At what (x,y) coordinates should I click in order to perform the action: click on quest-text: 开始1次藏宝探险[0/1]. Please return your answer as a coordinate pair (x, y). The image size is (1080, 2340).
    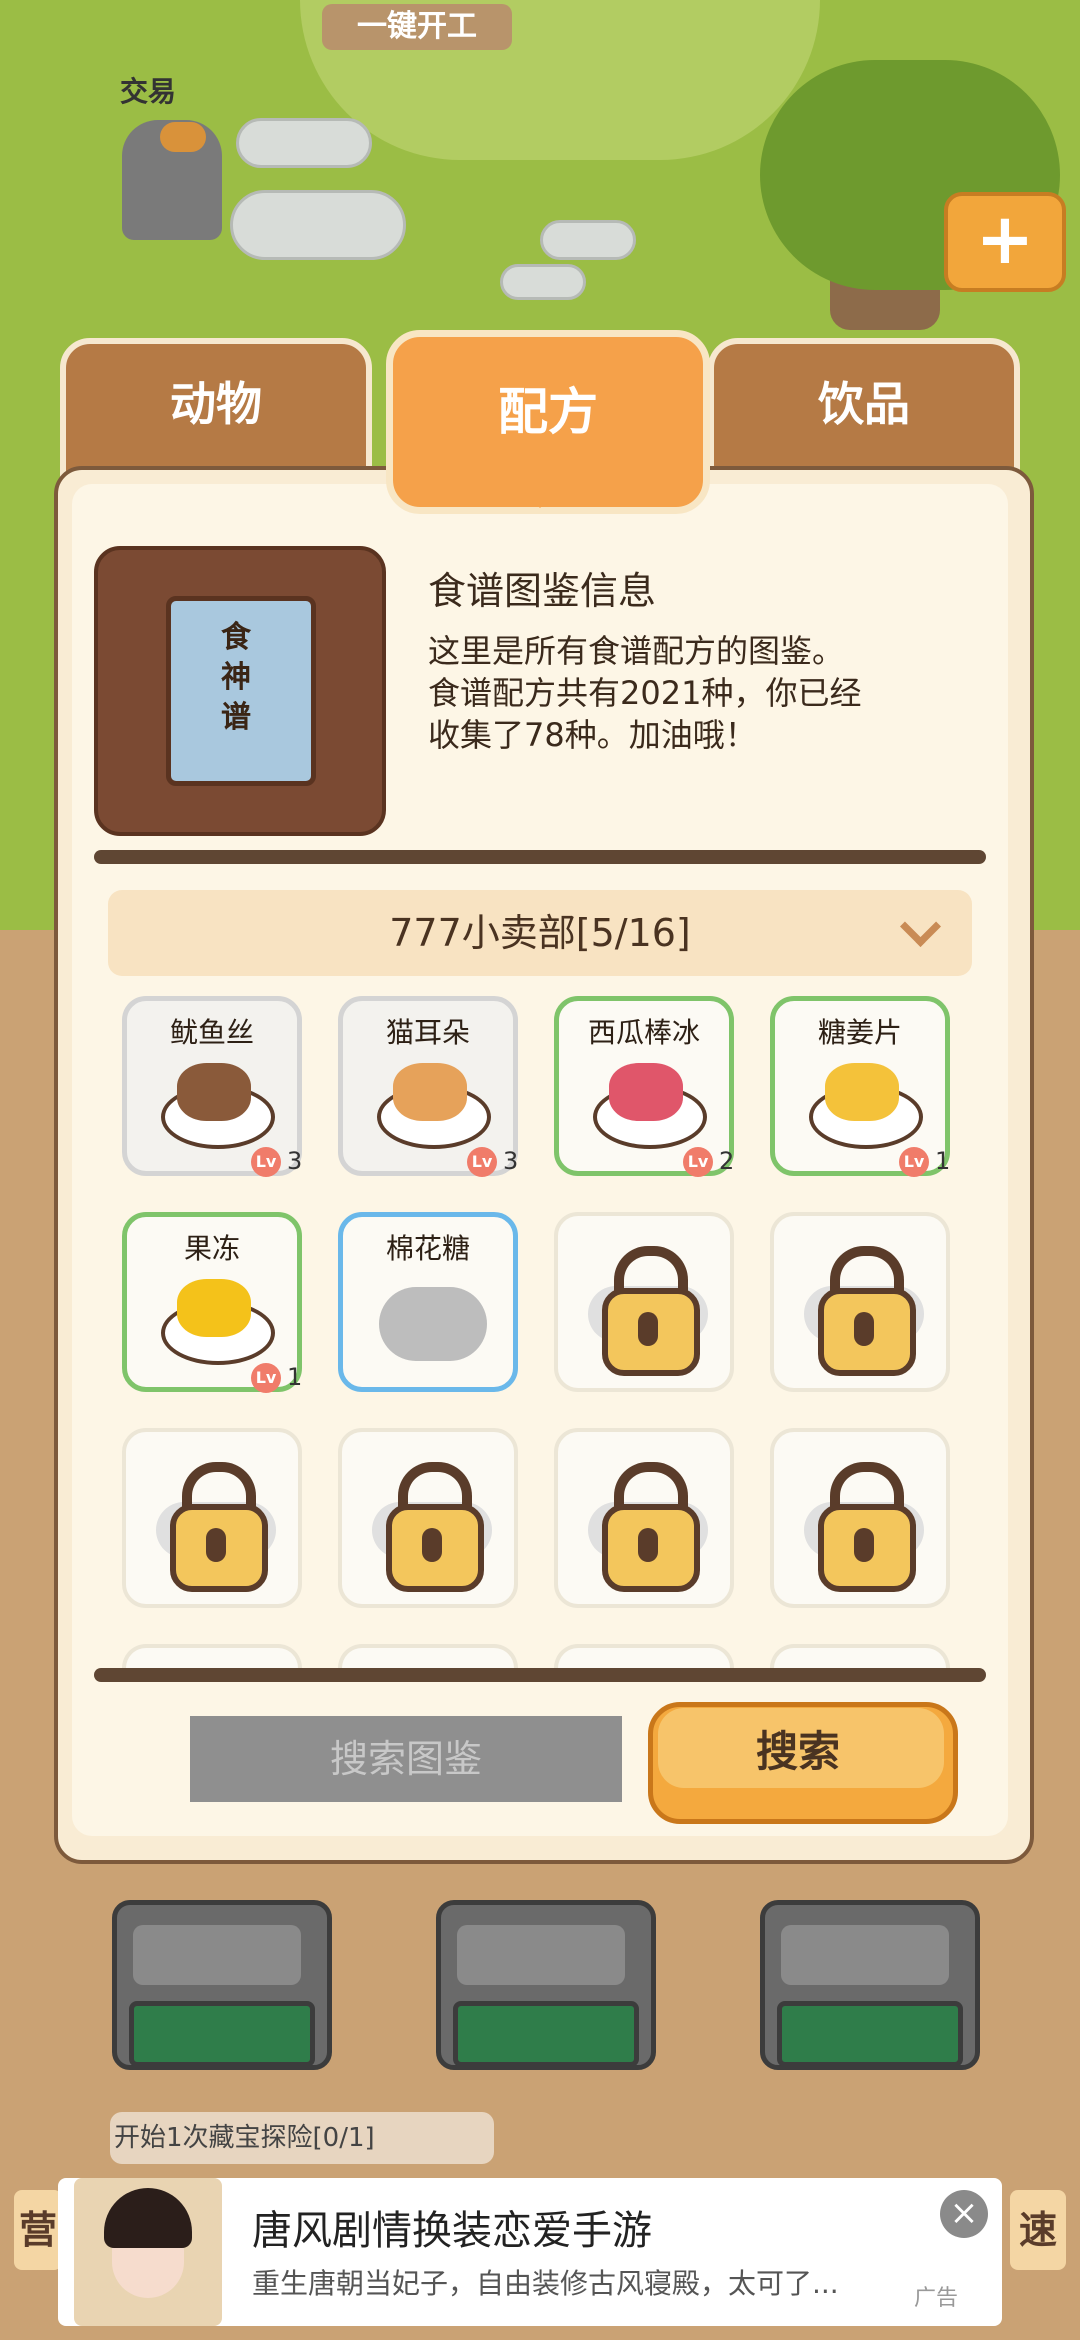
    Looking at the image, I should click on (302, 2138).